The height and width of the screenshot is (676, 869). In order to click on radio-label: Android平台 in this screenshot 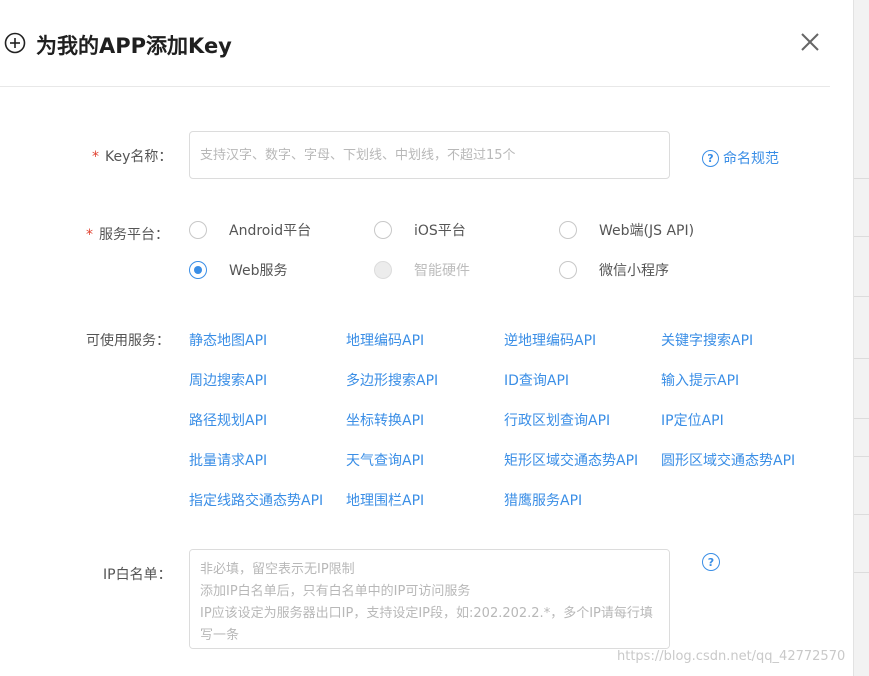, I will do `click(270, 231)`.